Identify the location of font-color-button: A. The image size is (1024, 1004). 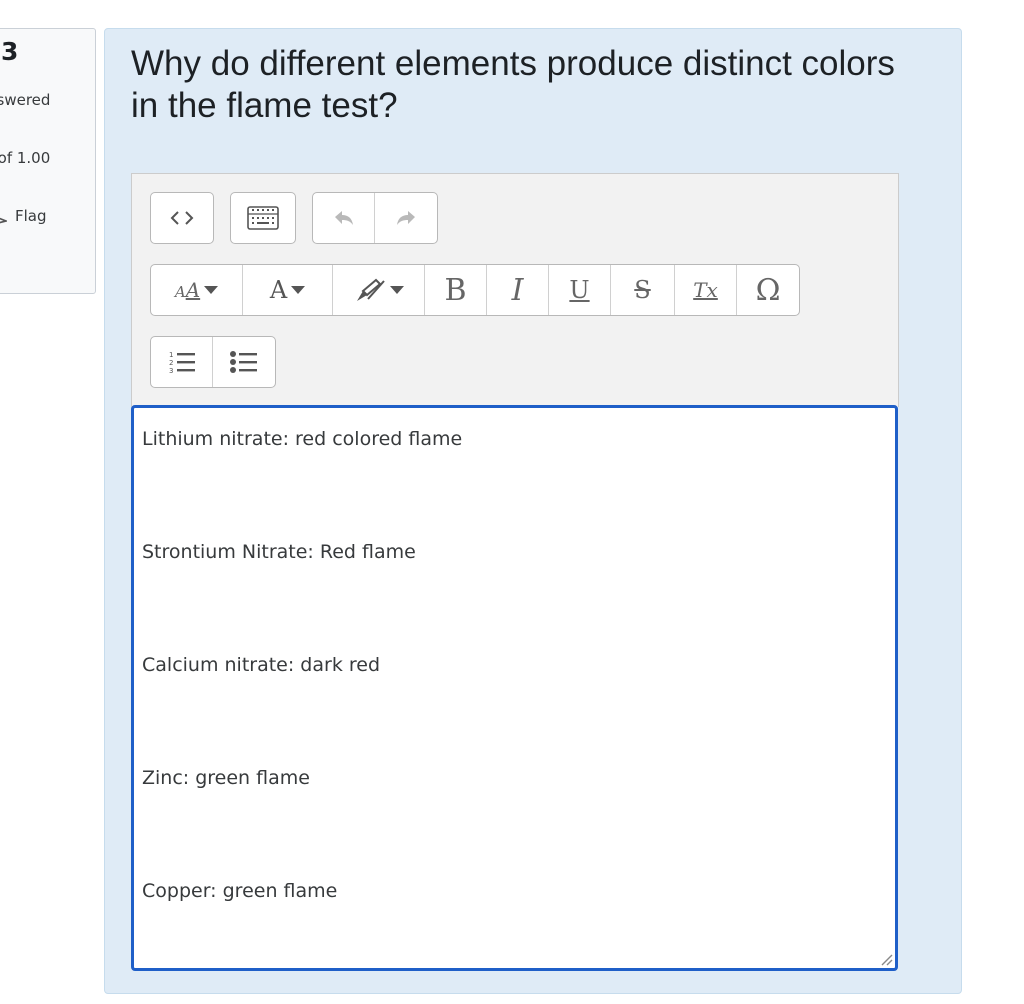
(288, 290).